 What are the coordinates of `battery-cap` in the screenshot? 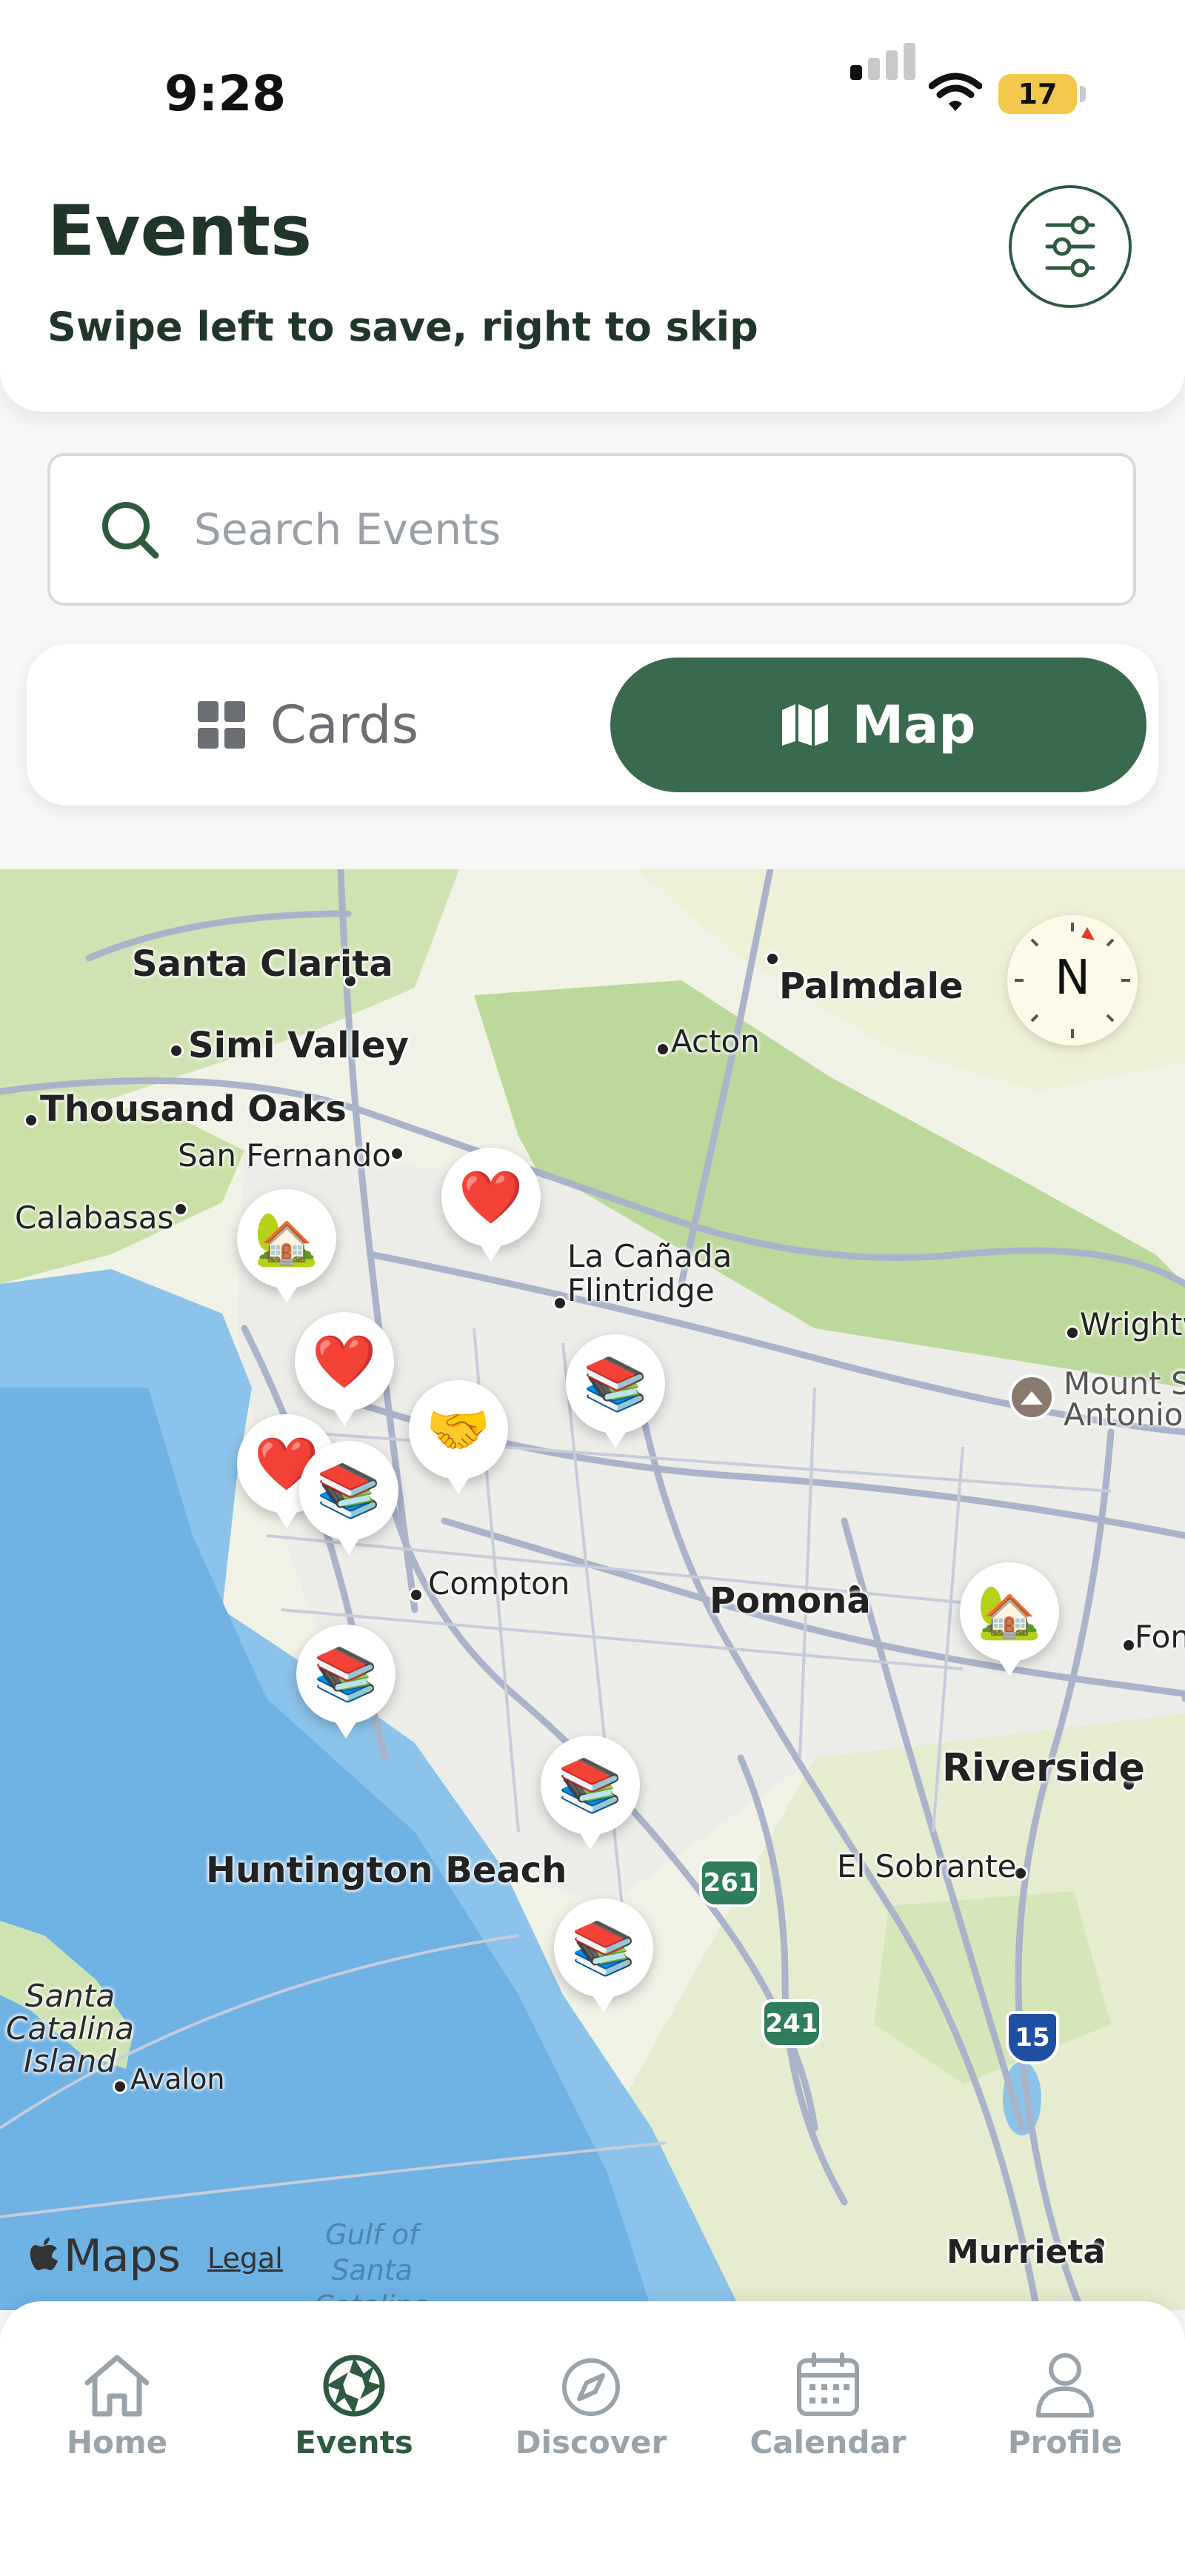 It's located at (1083, 94).